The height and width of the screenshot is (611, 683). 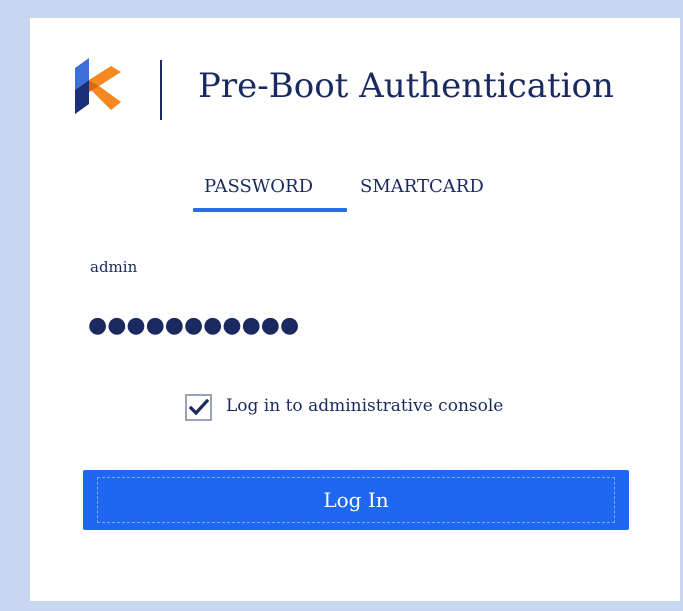 What do you see at coordinates (364, 406) in the screenshot?
I see `admin-console-label: Log in to administrative console` at bounding box center [364, 406].